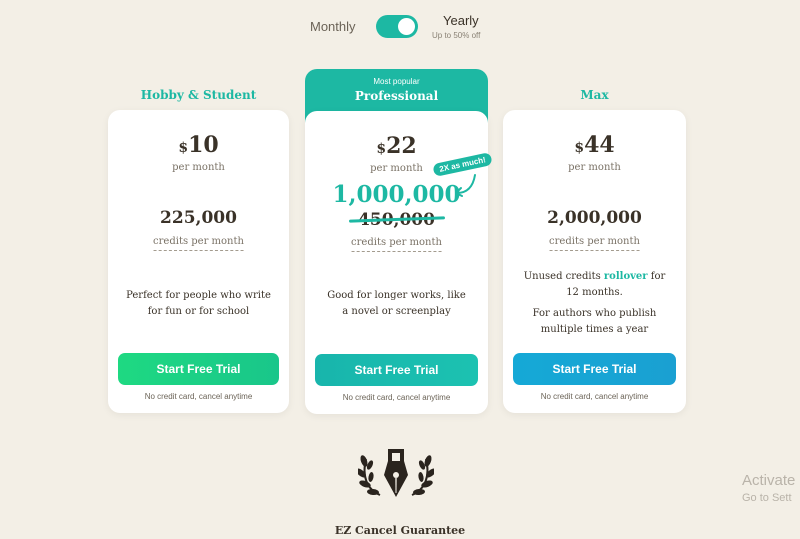 The height and width of the screenshot is (539, 800). I want to click on plan-title-max: Max, so click(594, 95).